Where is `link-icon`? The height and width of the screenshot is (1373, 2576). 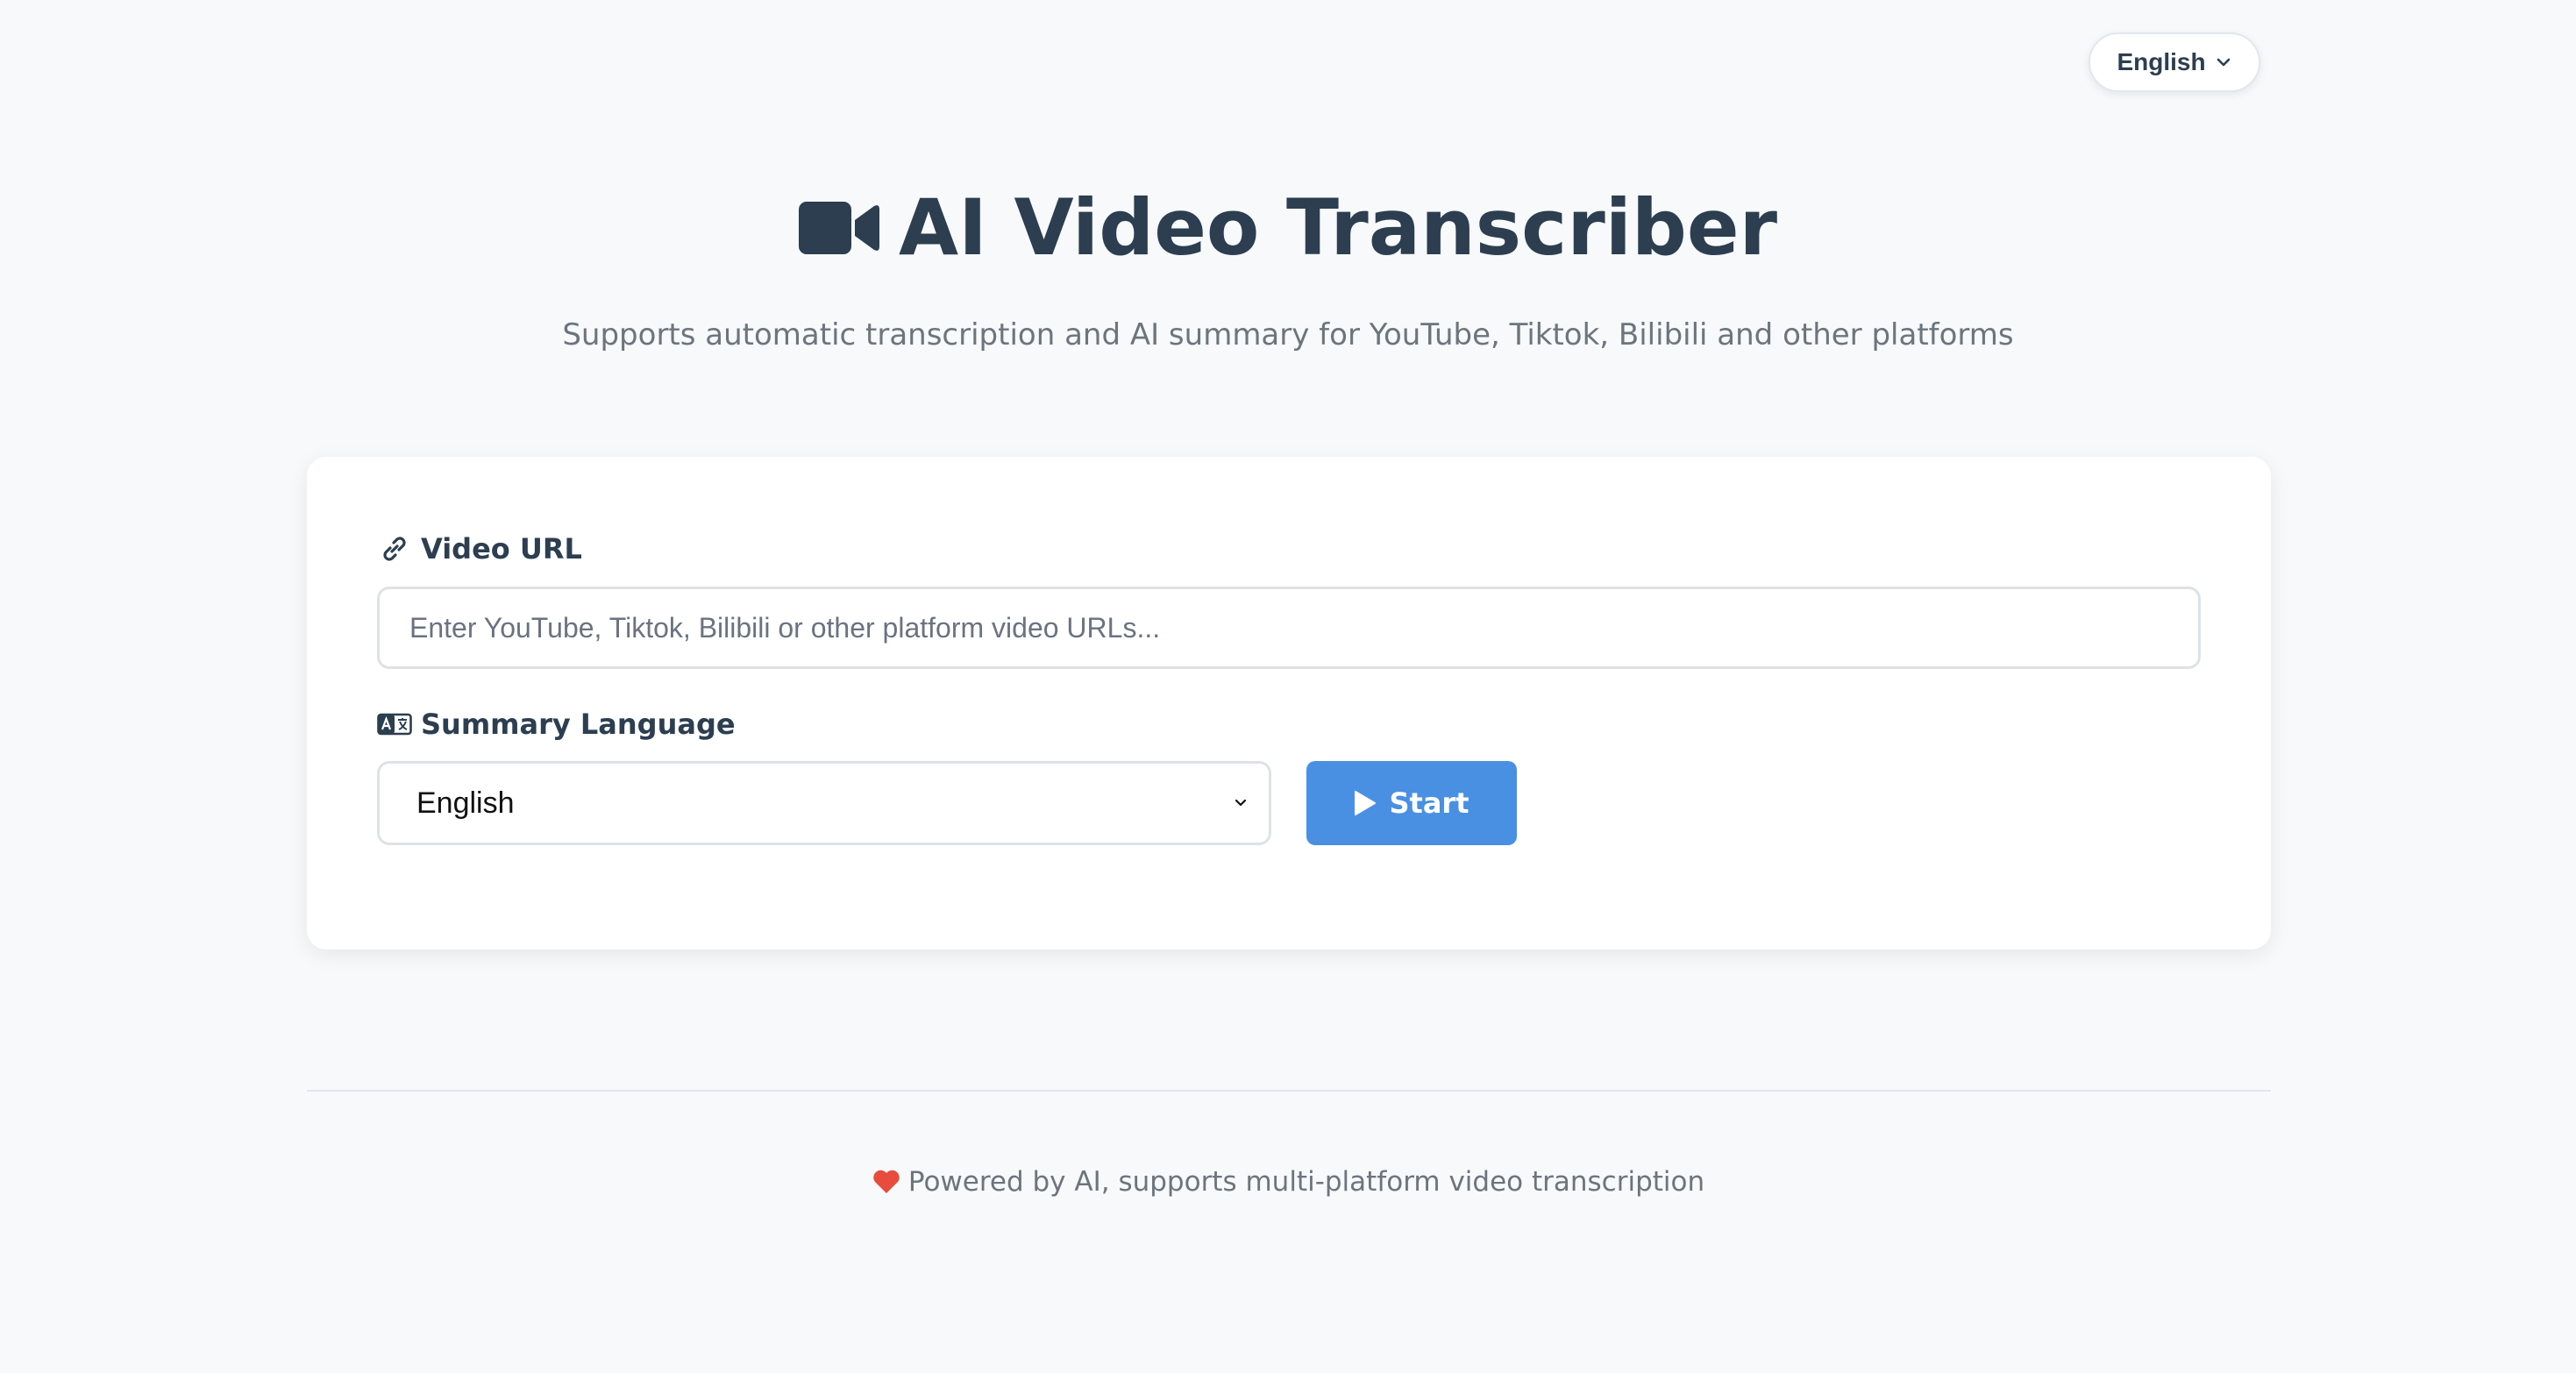
link-icon is located at coordinates (394, 549).